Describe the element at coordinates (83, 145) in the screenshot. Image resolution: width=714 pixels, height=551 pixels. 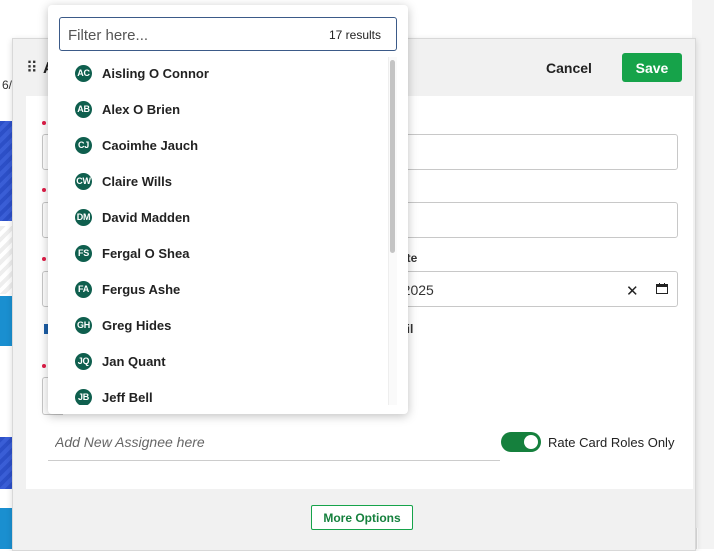
I see `avatar: CJ` at that location.